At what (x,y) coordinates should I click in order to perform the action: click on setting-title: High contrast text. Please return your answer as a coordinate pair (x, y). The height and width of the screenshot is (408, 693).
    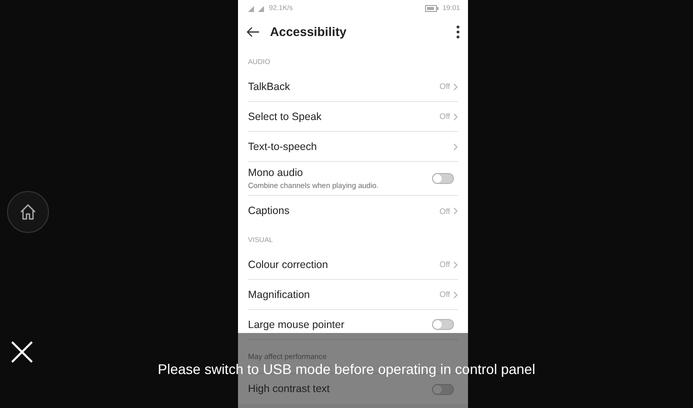
    Looking at the image, I should click on (289, 389).